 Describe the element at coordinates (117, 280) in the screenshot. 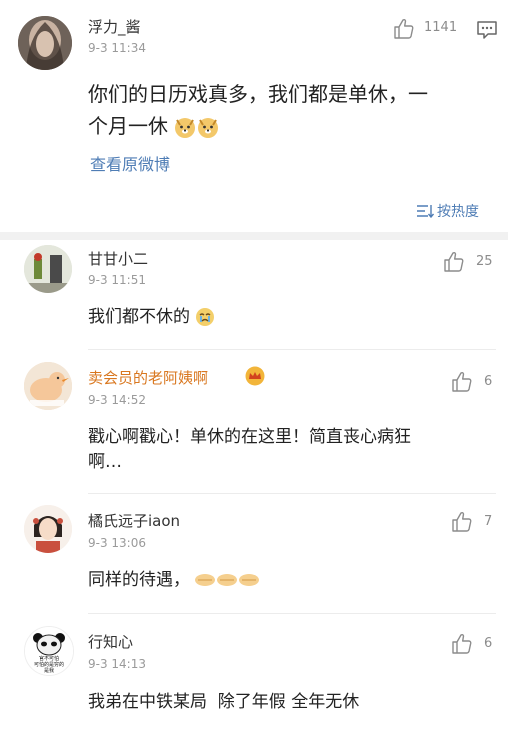

I see `reply-time: 9-3 11:51` at that location.